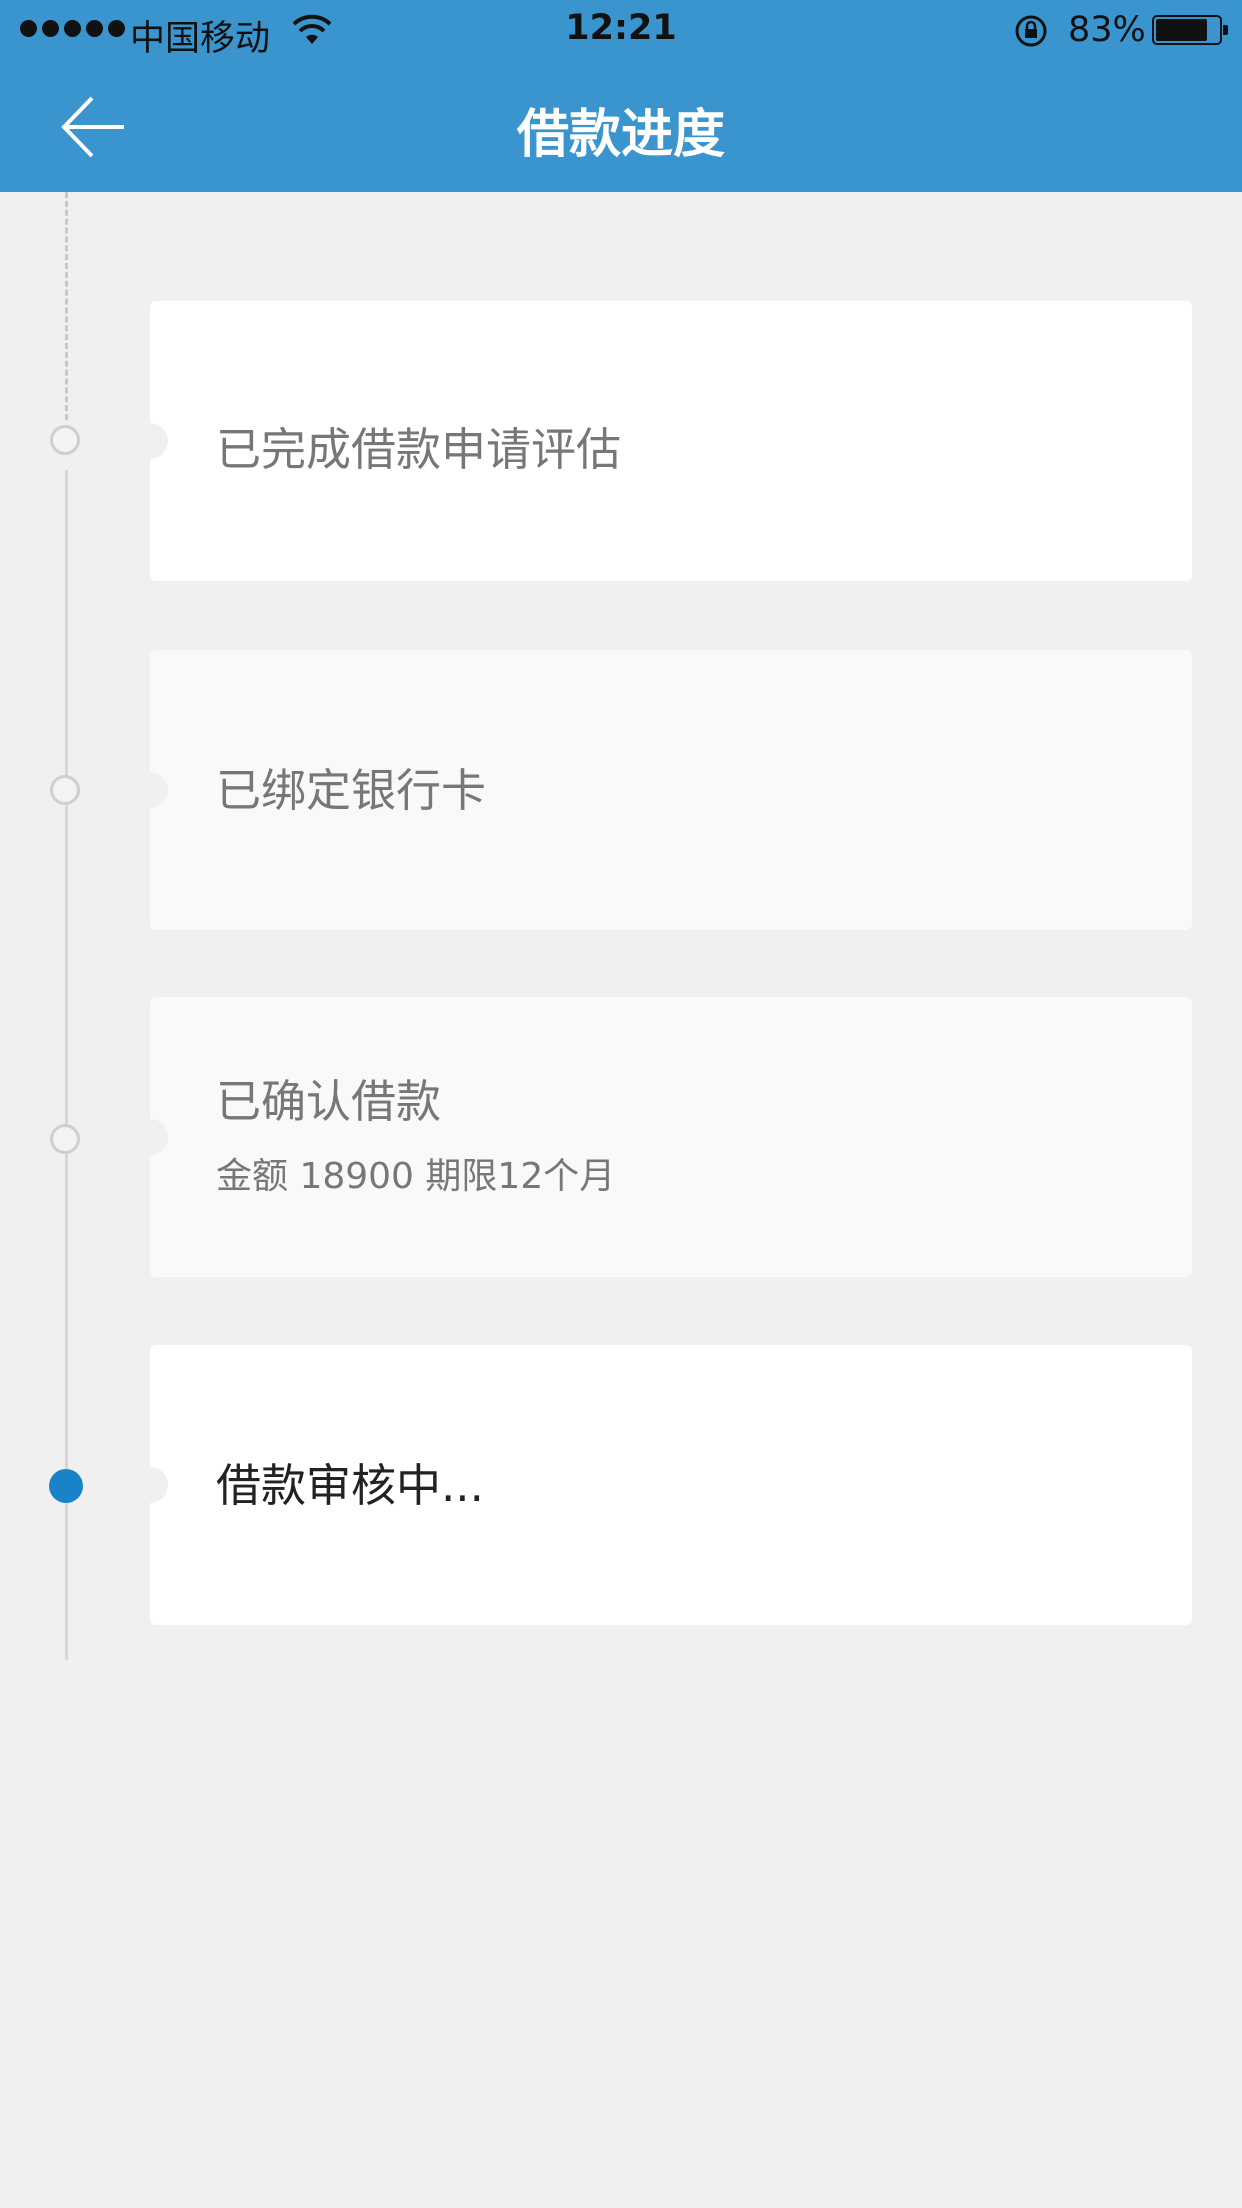  Describe the element at coordinates (662, 790) in the screenshot. I see `step-card-2: 已绑定银行卡` at that location.